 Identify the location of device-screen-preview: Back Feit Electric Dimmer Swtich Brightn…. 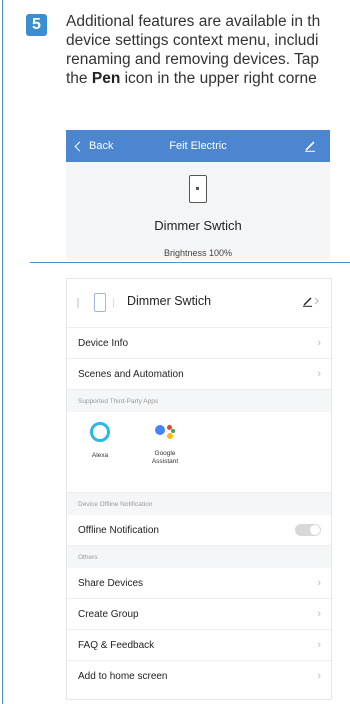
(198, 195).